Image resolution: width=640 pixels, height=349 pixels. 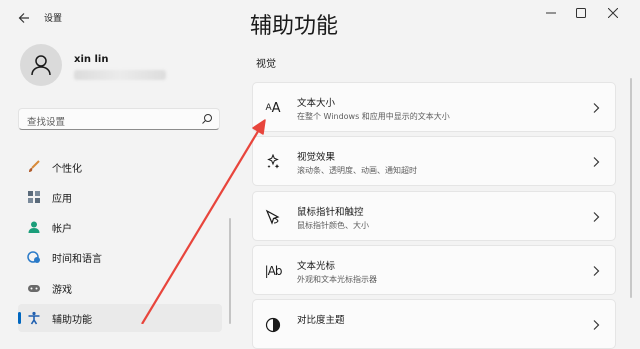 What do you see at coordinates (316, 266) in the screenshot?
I see `card-title: 文本光标` at bounding box center [316, 266].